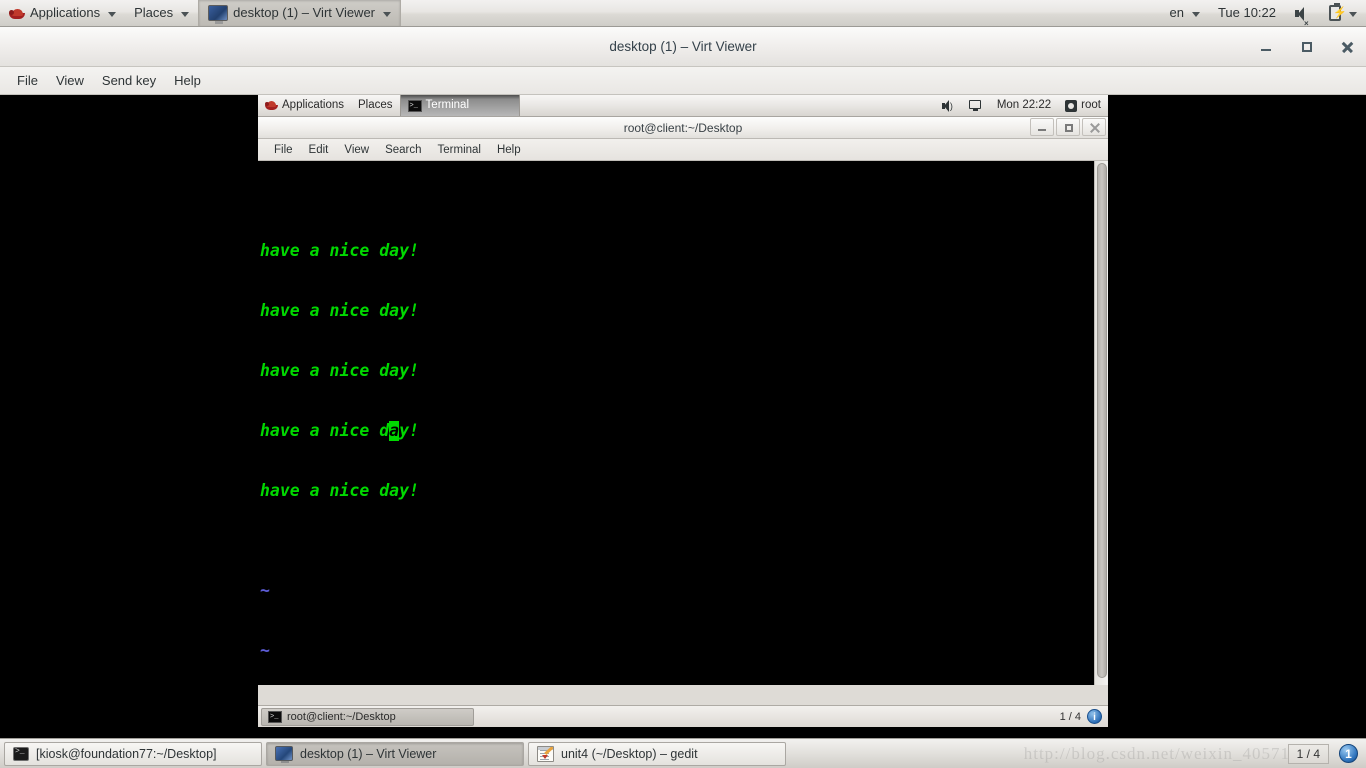 This screenshot has width=1366, height=768. What do you see at coordinates (65, 12) in the screenshot?
I see `host-applications-label: Applications` at bounding box center [65, 12].